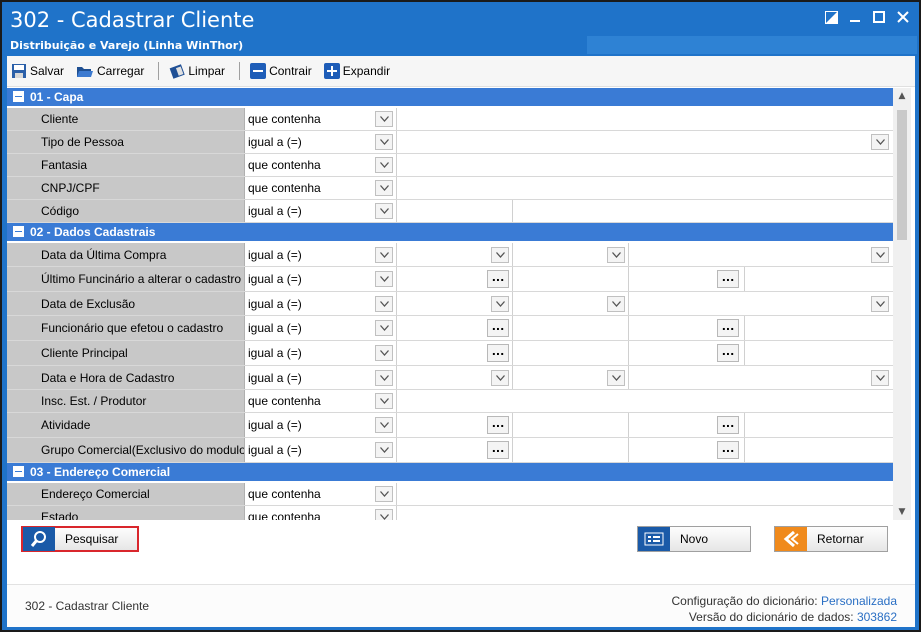 This screenshot has width=921, height=632. Describe the element at coordinates (80, 539) in the screenshot. I see `pesquisar-button: Pesquisar` at that location.